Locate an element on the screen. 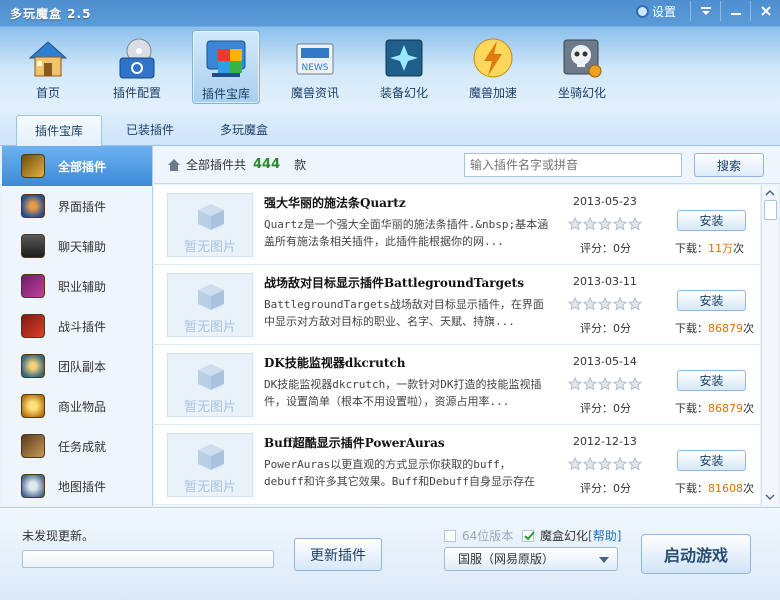 The width and height of the screenshot is (780, 600). header-prefix: 全部插件共 is located at coordinates (216, 165).